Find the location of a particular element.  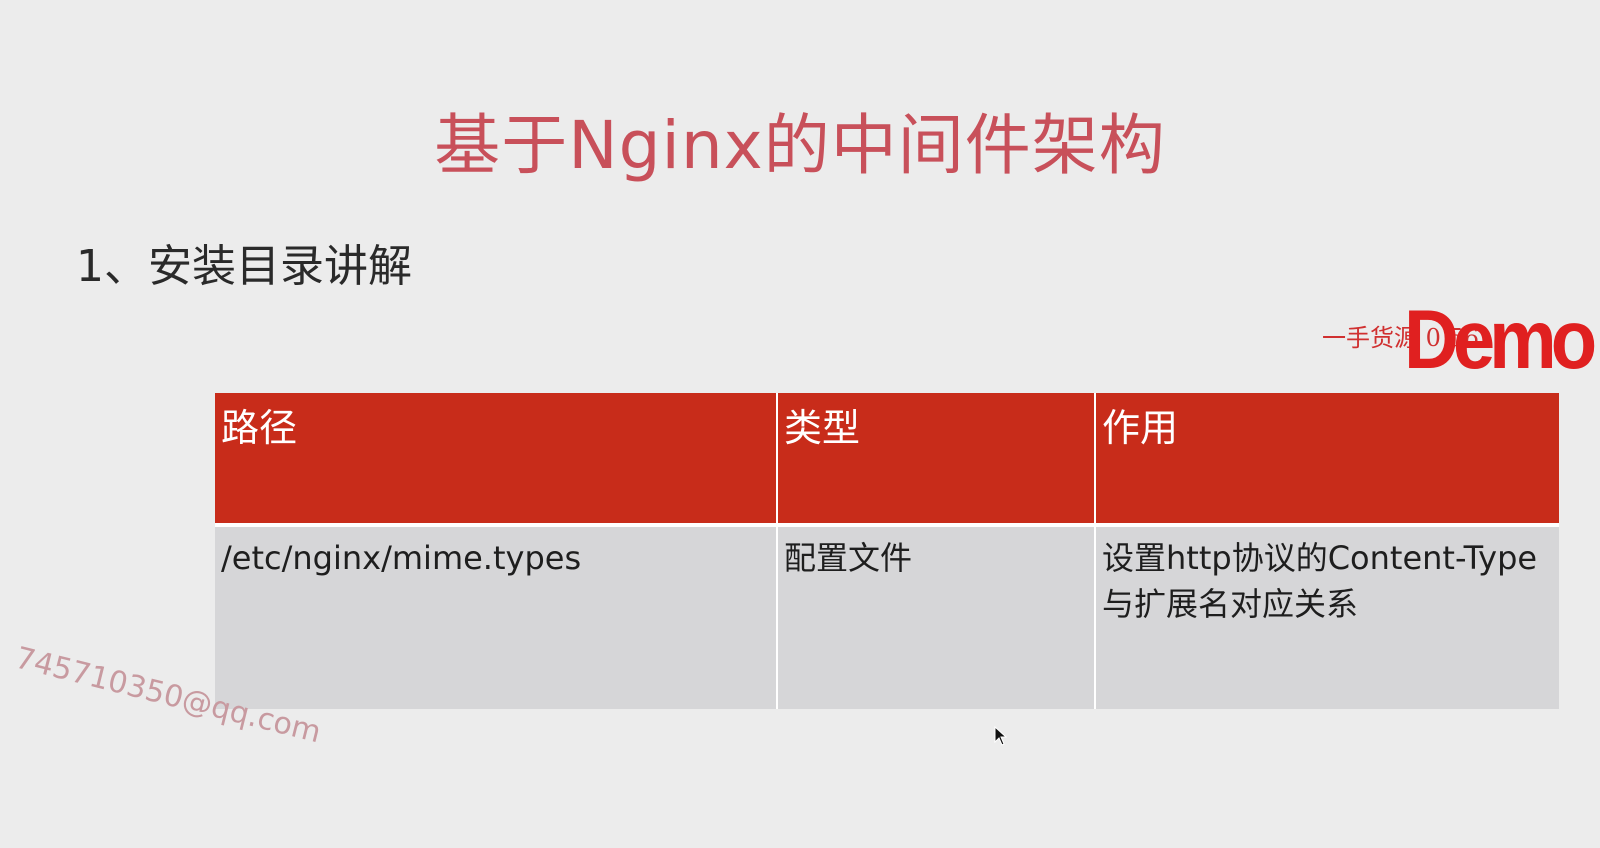

demo-watermark: 一手货源 0 56 Demo is located at coordinates (1459, 340).